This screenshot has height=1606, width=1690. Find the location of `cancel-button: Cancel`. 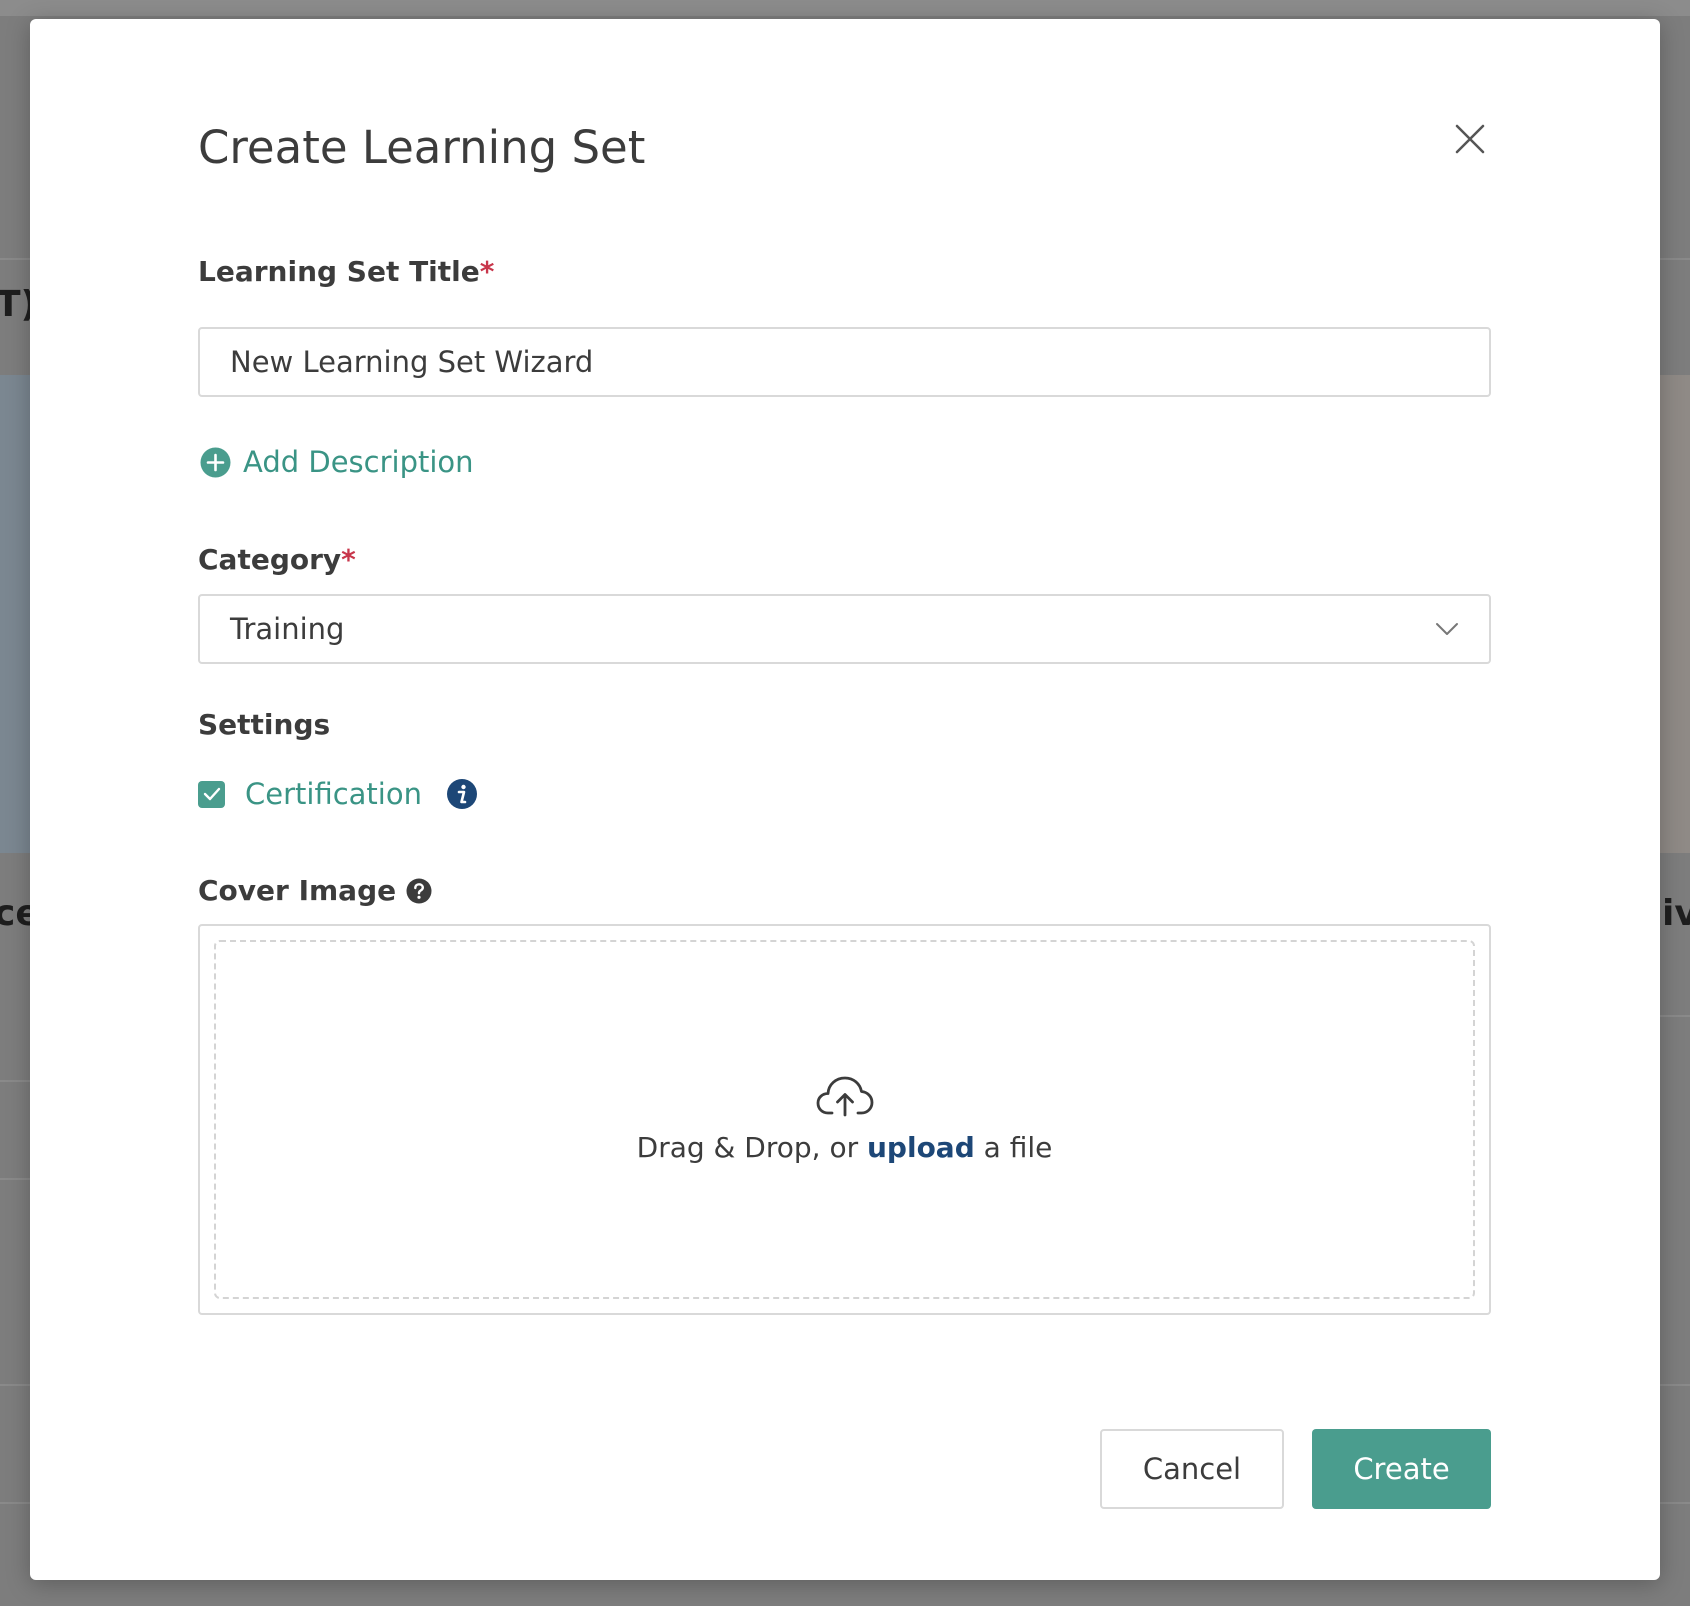

cancel-button: Cancel is located at coordinates (1192, 1469).